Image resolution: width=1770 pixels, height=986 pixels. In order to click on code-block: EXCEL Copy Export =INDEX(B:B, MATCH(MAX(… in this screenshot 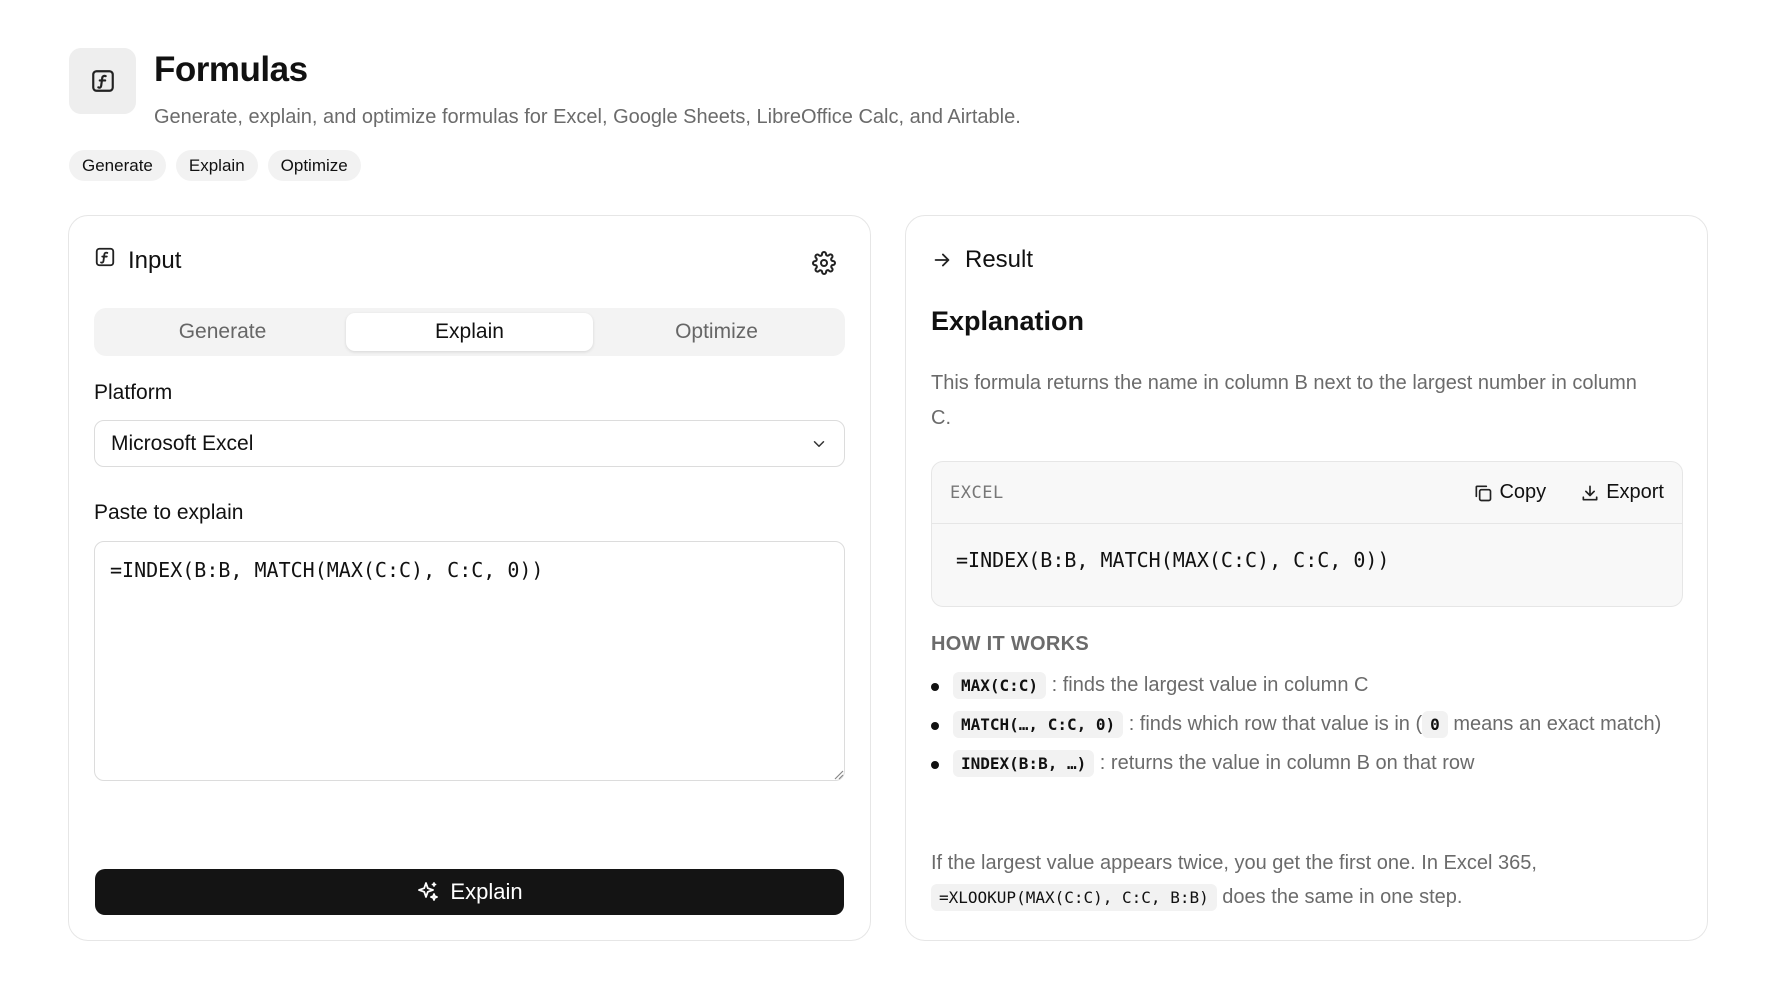, I will do `click(1307, 534)`.